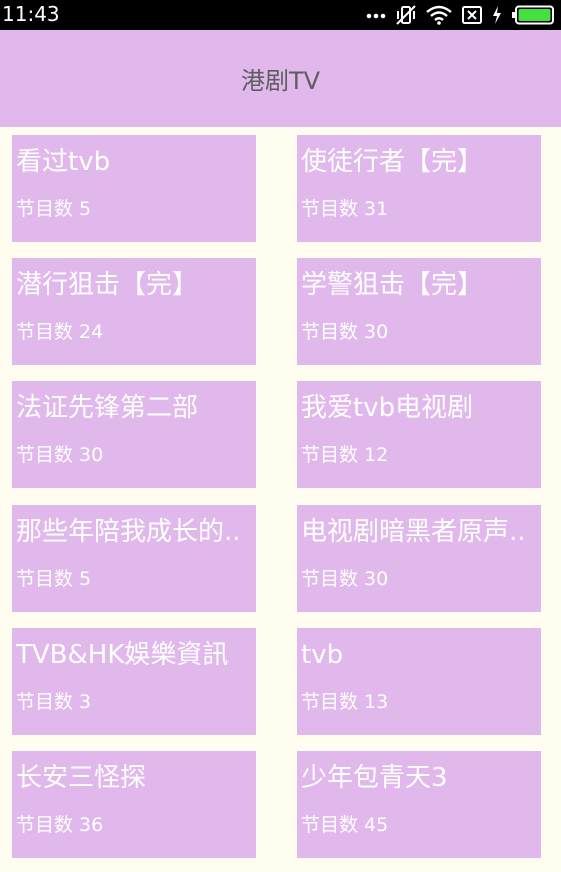 This screenshot has width=561, height=872. I want to click on playlist-title: tvb, so click(322, 655).